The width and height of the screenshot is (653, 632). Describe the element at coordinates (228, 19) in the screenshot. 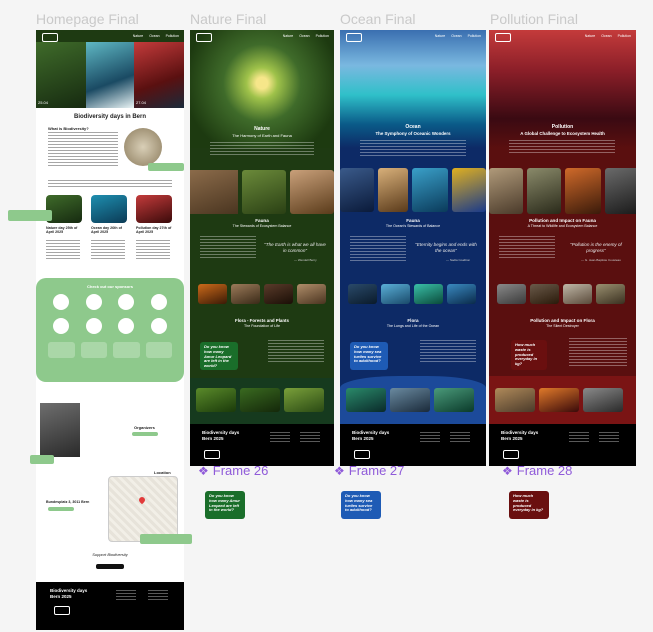

I see `frame-title-nature: Nature Final` at that location.